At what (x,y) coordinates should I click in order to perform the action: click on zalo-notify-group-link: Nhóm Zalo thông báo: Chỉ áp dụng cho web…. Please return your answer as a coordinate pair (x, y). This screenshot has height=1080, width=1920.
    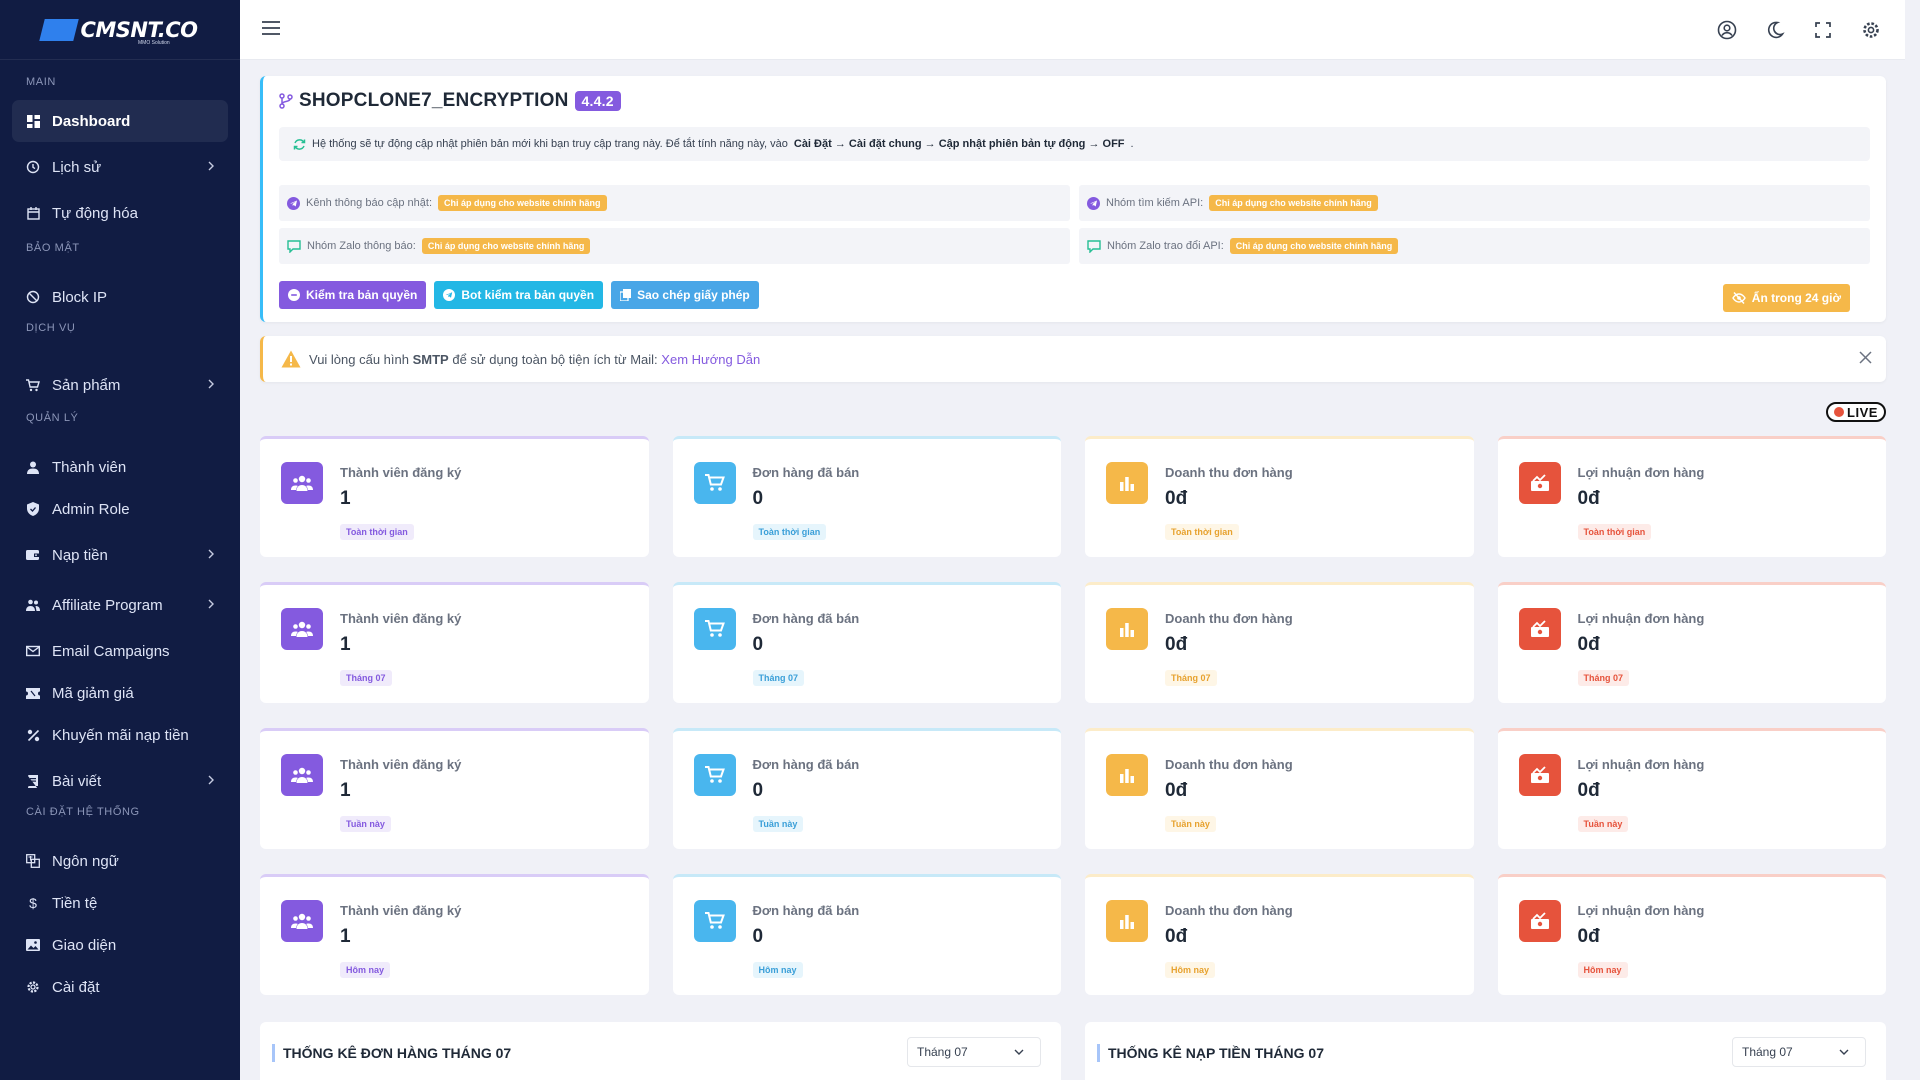
    Looking at the image, I should click on (674, 246).